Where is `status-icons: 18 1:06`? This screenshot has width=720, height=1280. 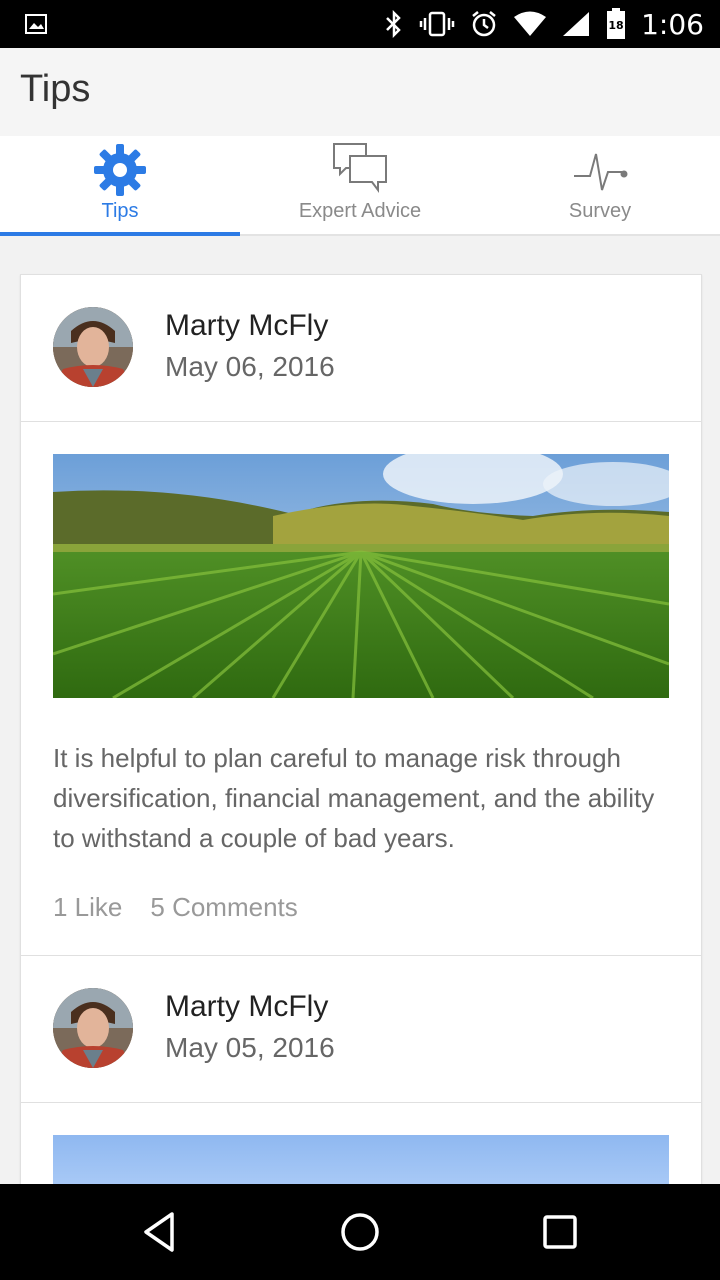
status-icons: 18 1:06 is located at coordinates (543, 24).